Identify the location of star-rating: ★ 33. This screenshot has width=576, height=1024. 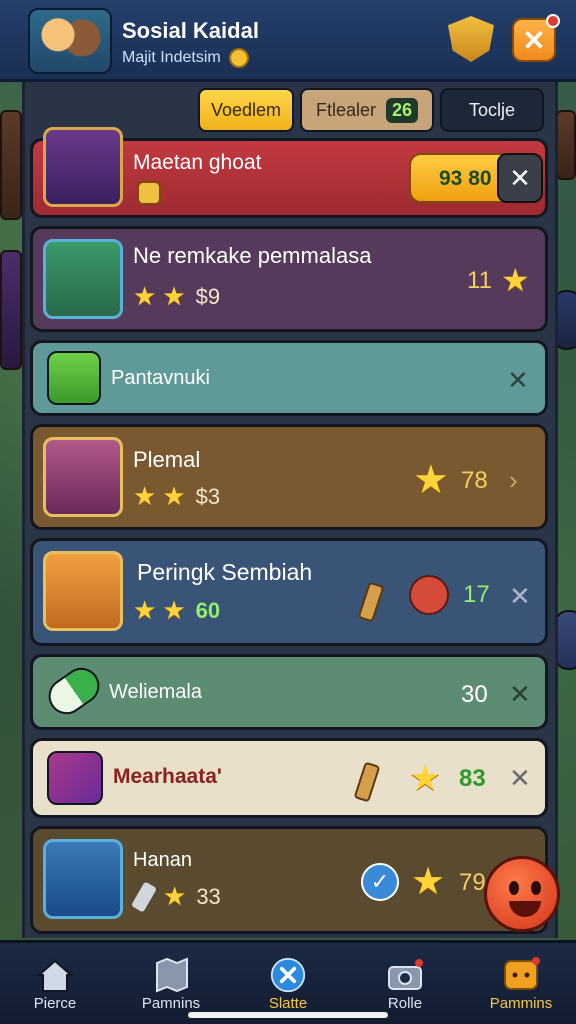
(175, 896).